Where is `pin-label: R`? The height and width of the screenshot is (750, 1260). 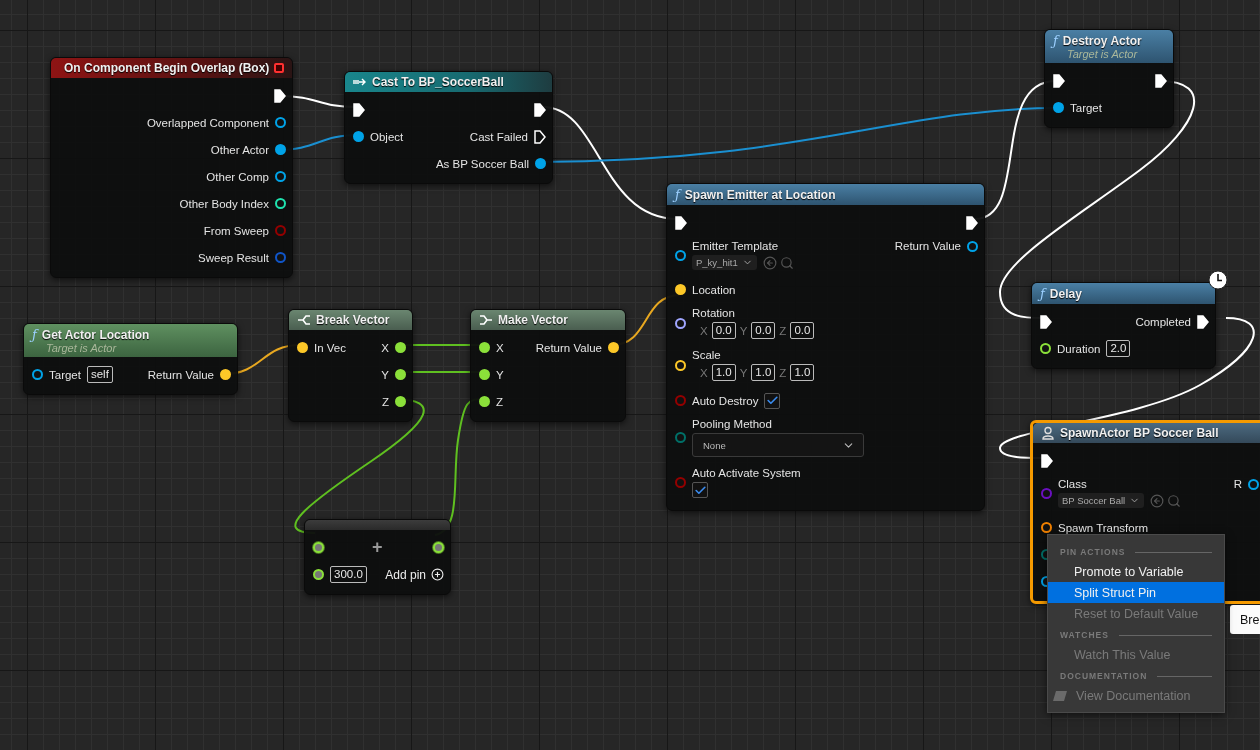
pin-label: R is located at coordinates (1237, 484).